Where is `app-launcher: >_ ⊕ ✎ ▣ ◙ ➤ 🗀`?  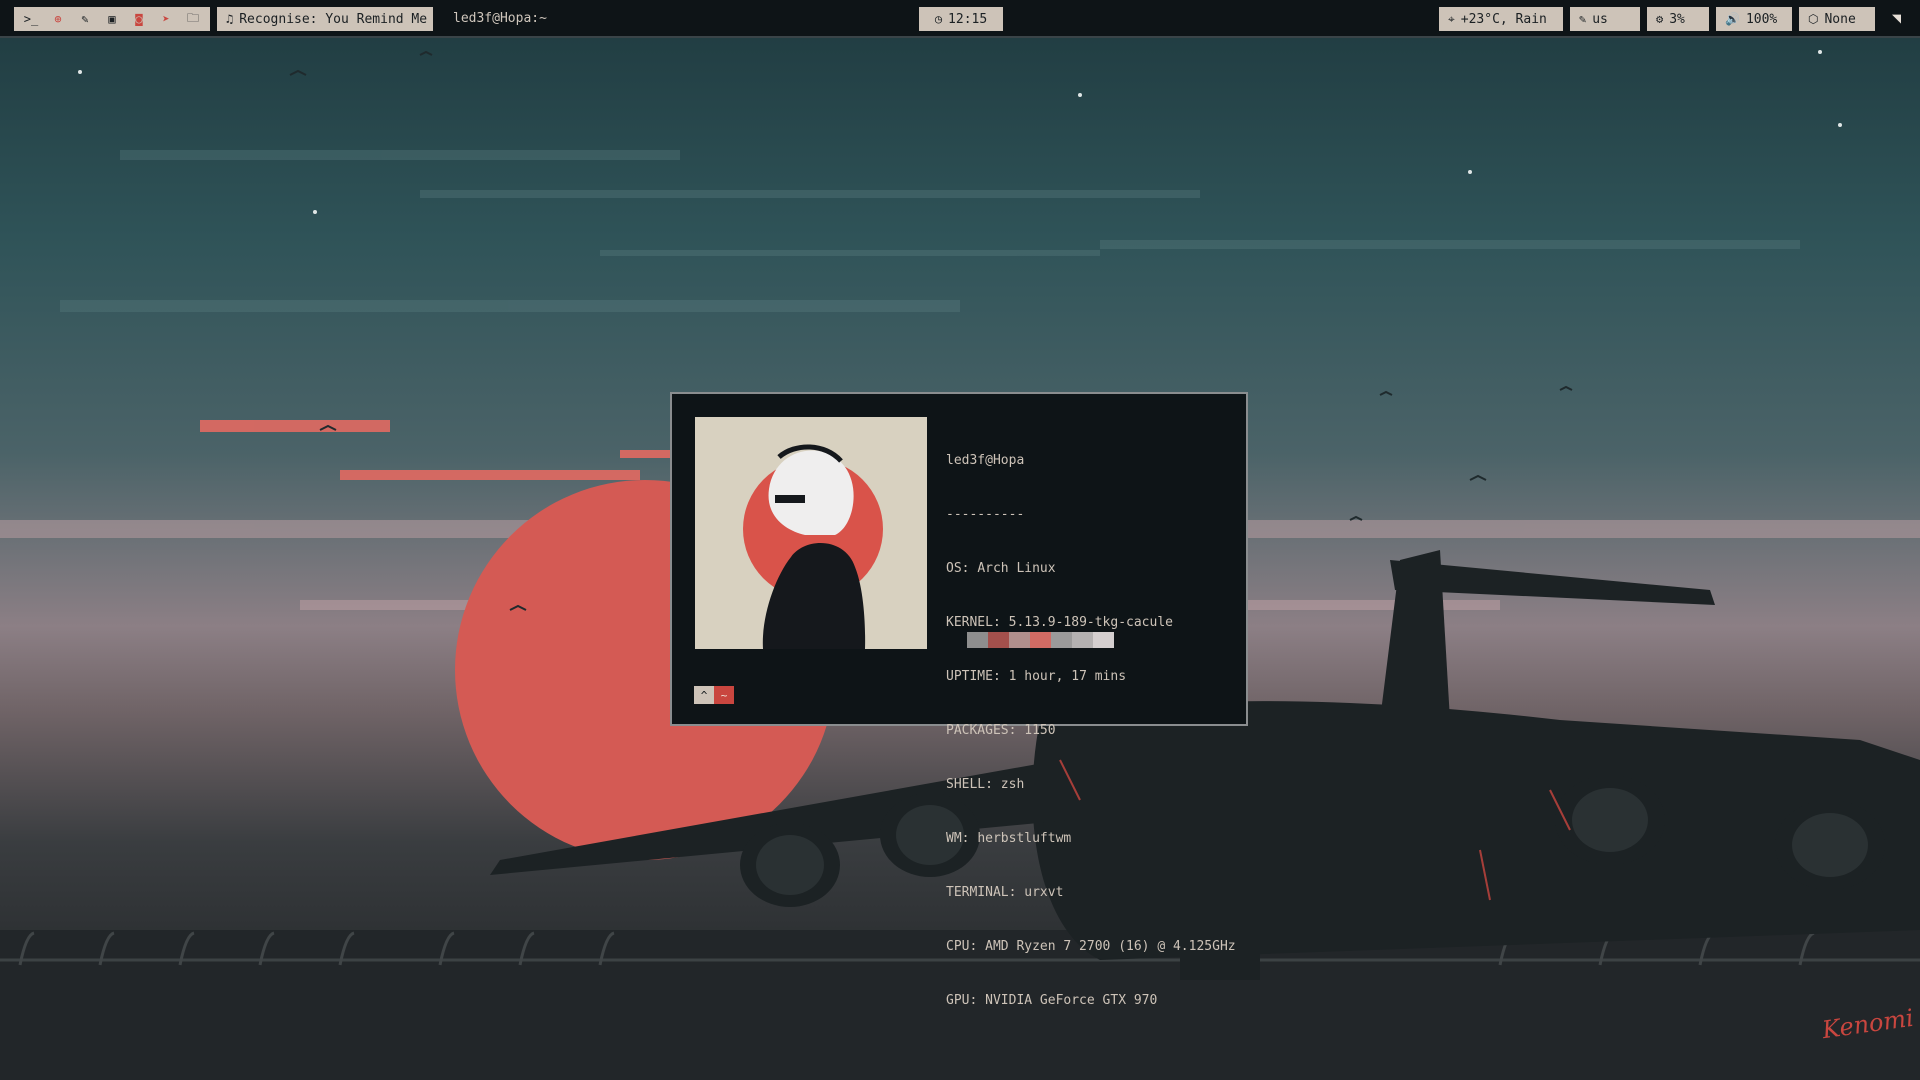 app-launcher: >_ ⊕ ✎ ▣ ◙ ➤ 🗀 is located at coordinates (112, 19).